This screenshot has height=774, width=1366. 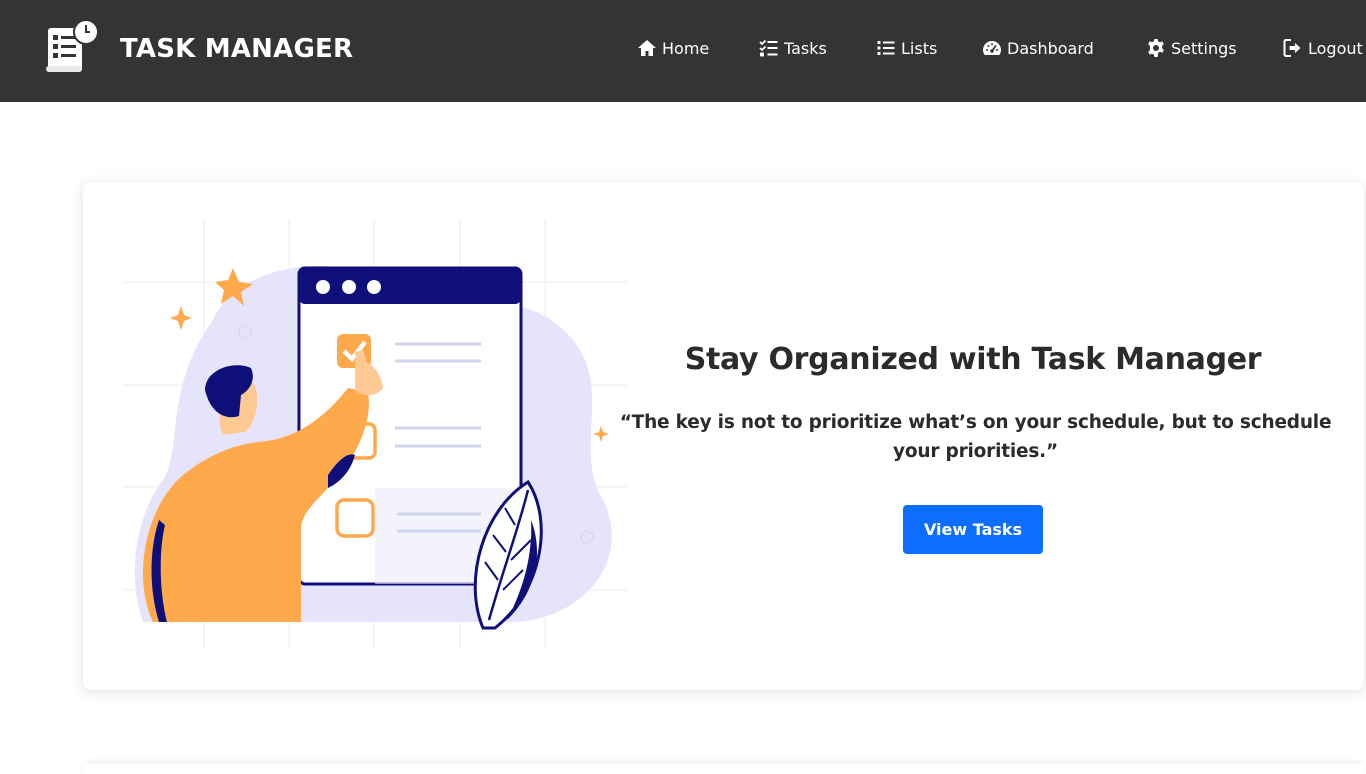 I want to click on nav-dashboard: Dashboard, so click(x=1038, y=48).